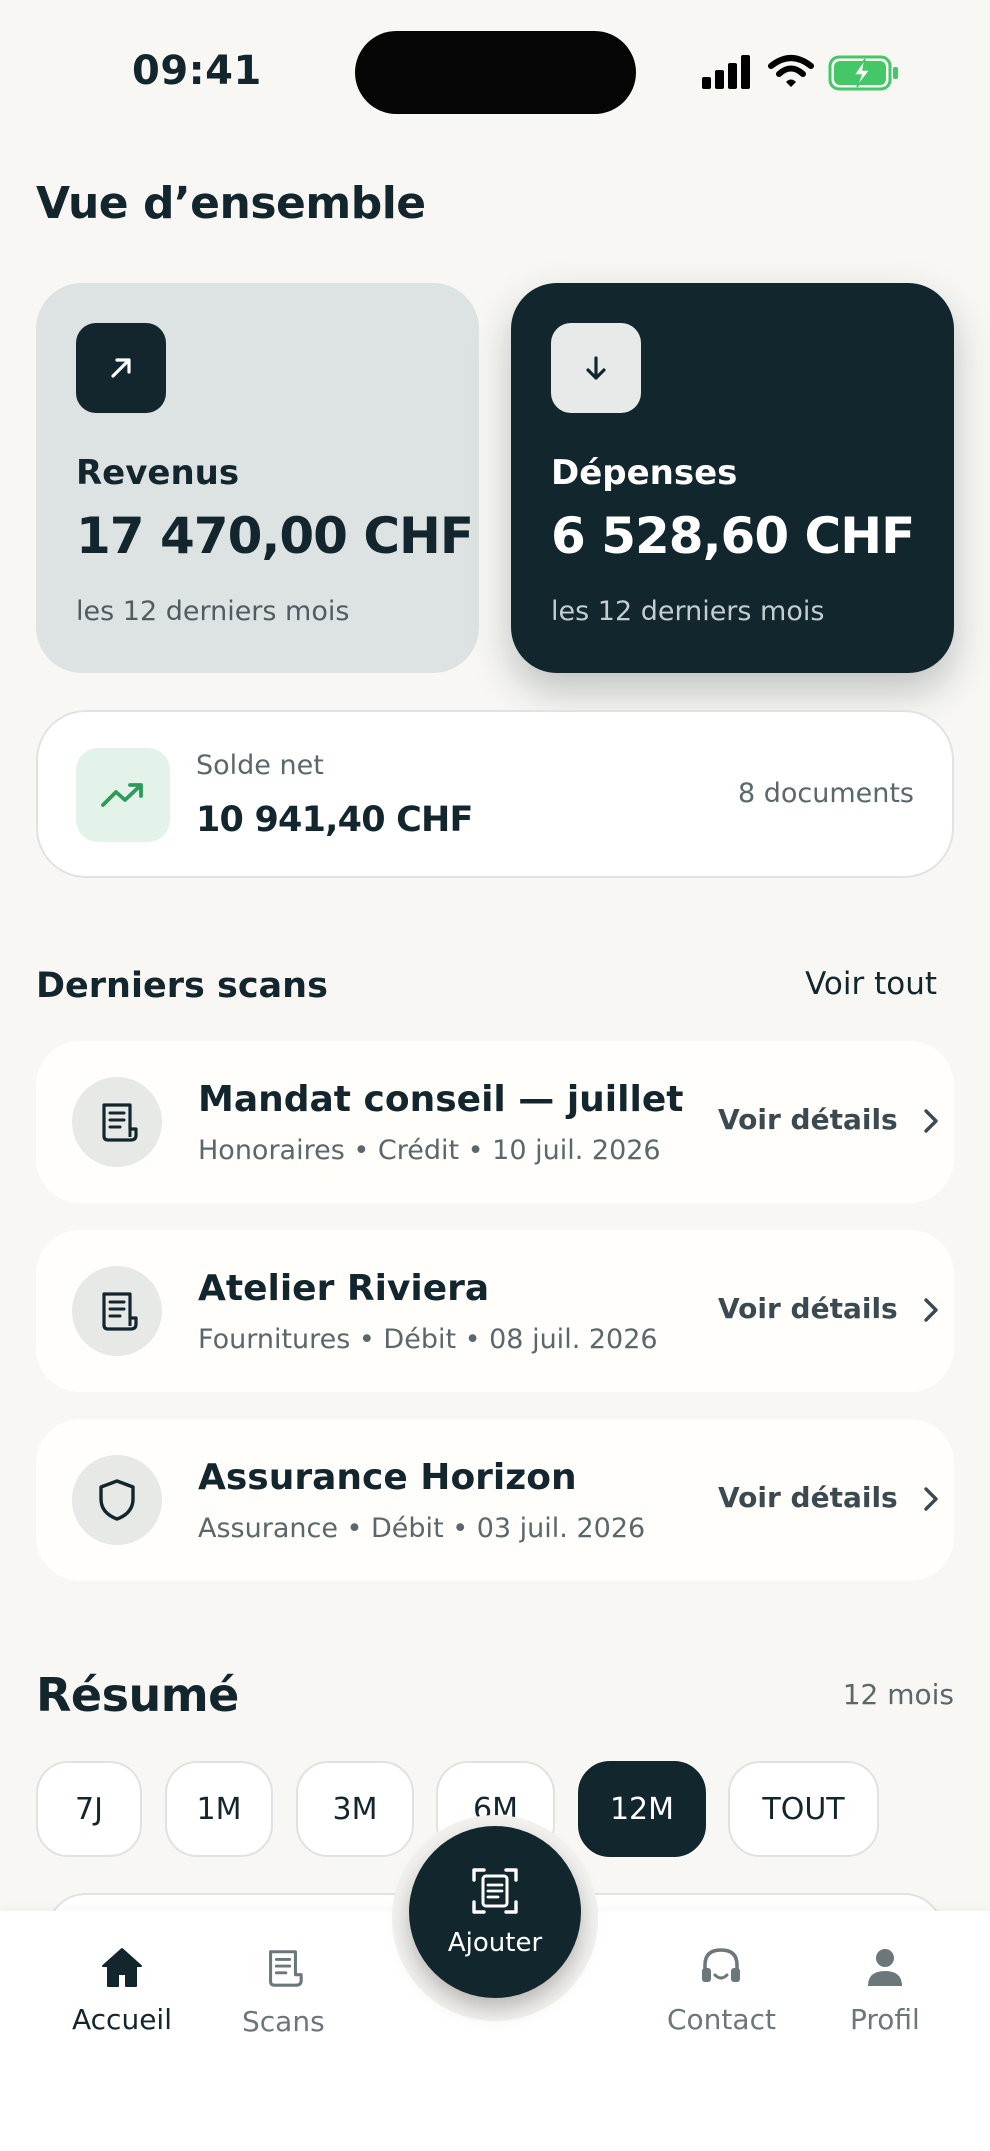 The height and width of the screenshot is (2151, 990). What do you see at coordinates (123, 795) in the screenshot?
I see `trending-up-icon` at bounding box center [123, 795].